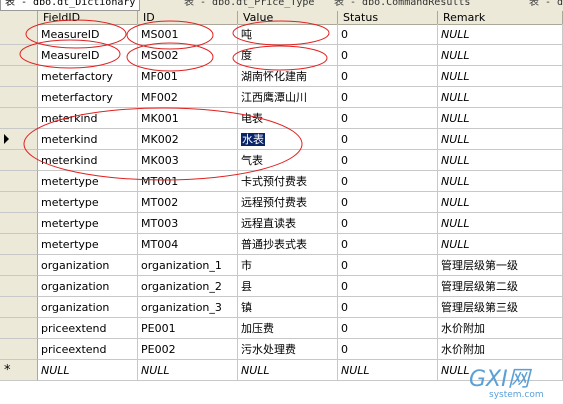  Describe the element at coordinates (281, 265) in the screenshot. I see `table-row: organization organization_1 市 0 管理层级第一级` at that location.